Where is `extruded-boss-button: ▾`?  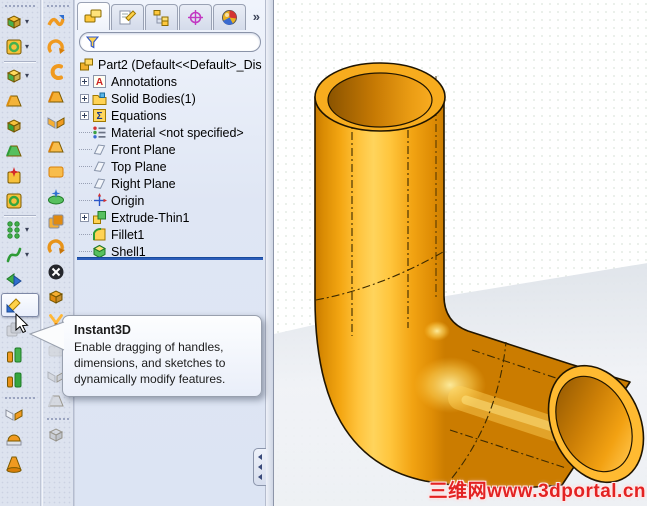
extruded-boss-button: ▾ is located at coordinates (20, 22).